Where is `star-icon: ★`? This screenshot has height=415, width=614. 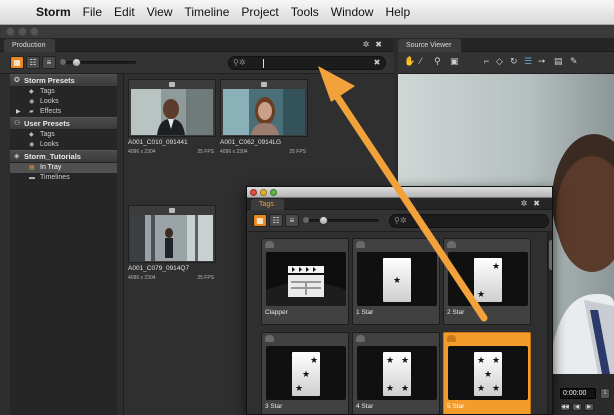 star-icon: ★ is located at coordinates (481, 388).